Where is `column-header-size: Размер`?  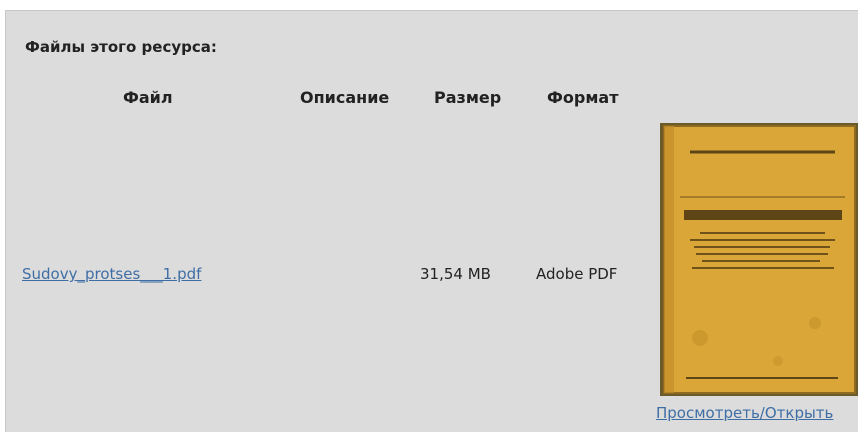 column-header-size: Размер is located at coordinates (468, 97).